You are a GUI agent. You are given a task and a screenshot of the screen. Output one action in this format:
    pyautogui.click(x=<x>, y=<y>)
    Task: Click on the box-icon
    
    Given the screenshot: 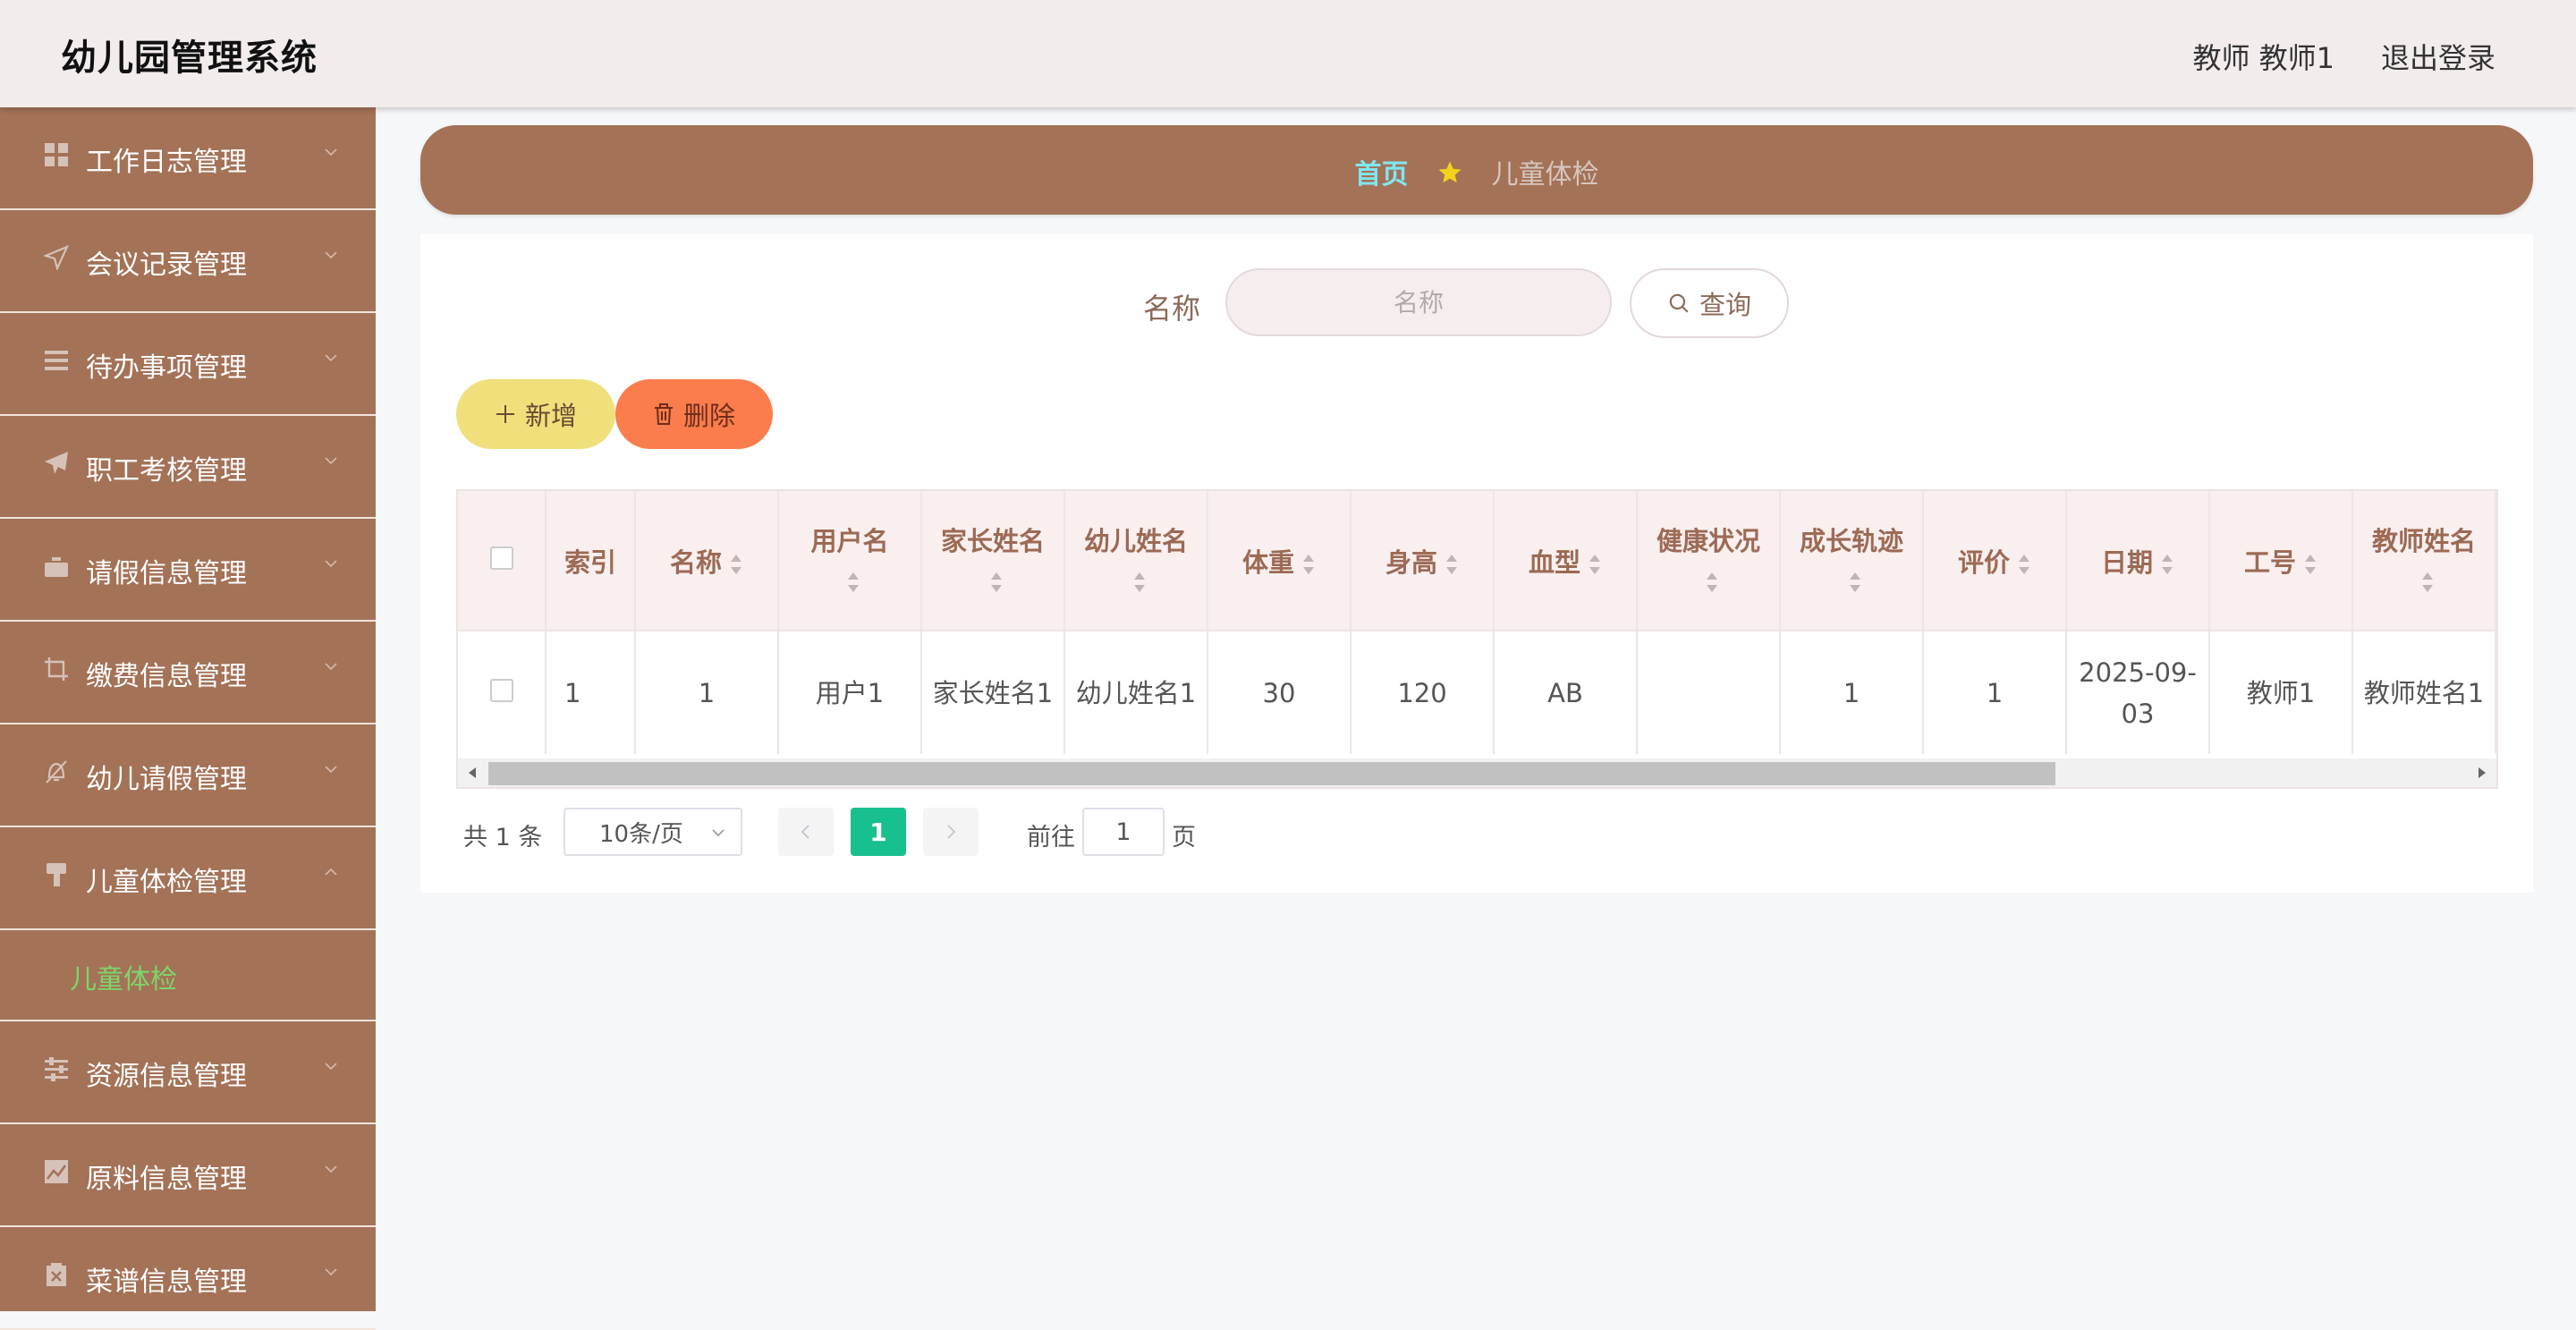 What is the action you would take?
    pyautogui.click(x=56, y=1274)
    